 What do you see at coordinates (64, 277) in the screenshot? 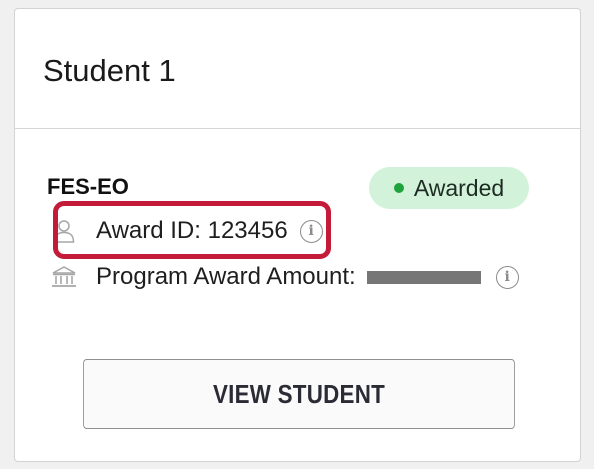
I see `bank-icon` at bounding box center [64, 277].